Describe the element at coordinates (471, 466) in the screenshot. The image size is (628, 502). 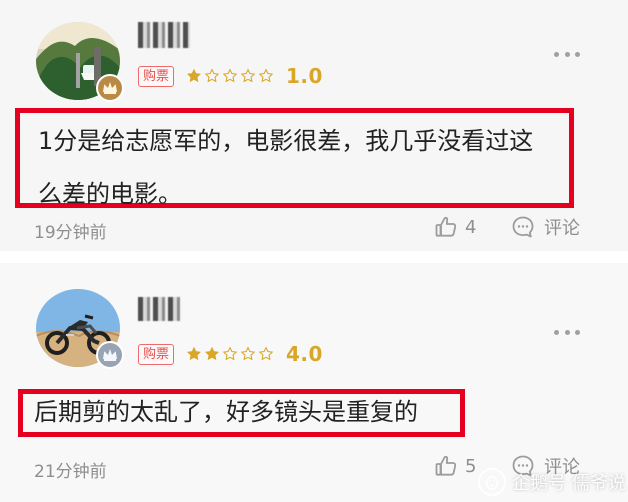
I see `likes-count: 5` at that location.